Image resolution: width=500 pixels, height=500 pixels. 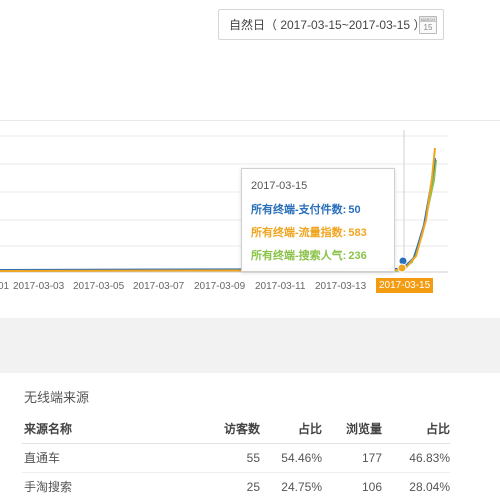 I want to click on tooltip-row-search: 所有终端-搜索人气: 236, so click(x=322, y=255).